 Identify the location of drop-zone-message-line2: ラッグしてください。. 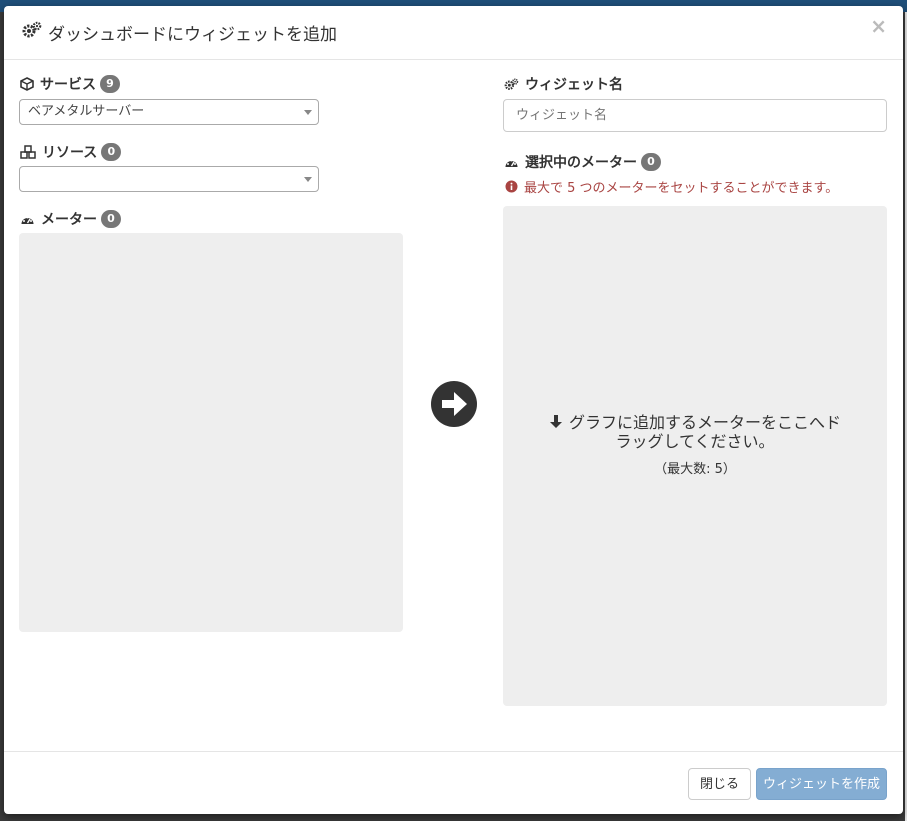
(695, 441).